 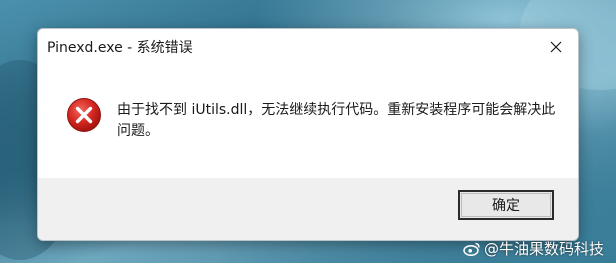 What do you see at coordinates (506, 205) in the screenshot?
I see `ok-button: 确定` at bounding box center [506, 205].